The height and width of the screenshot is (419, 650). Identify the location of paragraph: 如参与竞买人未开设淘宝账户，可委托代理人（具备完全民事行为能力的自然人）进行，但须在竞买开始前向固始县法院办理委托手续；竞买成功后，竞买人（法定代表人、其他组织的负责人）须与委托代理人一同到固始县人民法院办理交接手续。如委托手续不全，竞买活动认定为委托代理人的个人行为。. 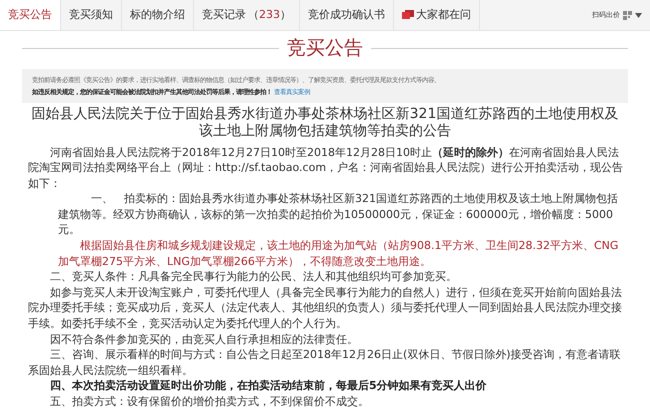
(325, 308).